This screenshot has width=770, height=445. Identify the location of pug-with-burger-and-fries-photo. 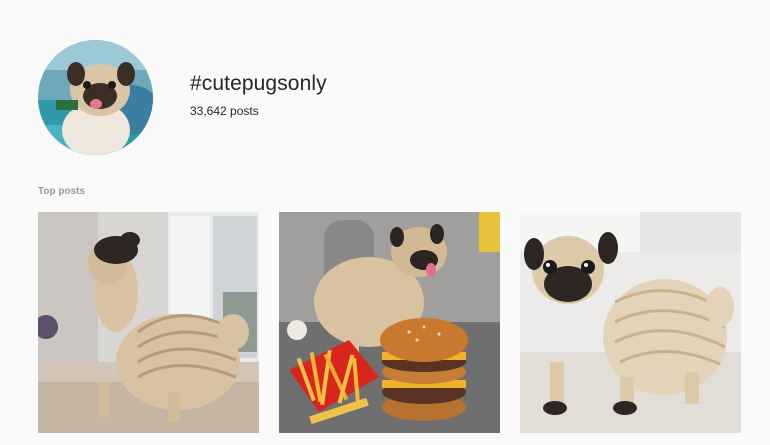
(389, 322).